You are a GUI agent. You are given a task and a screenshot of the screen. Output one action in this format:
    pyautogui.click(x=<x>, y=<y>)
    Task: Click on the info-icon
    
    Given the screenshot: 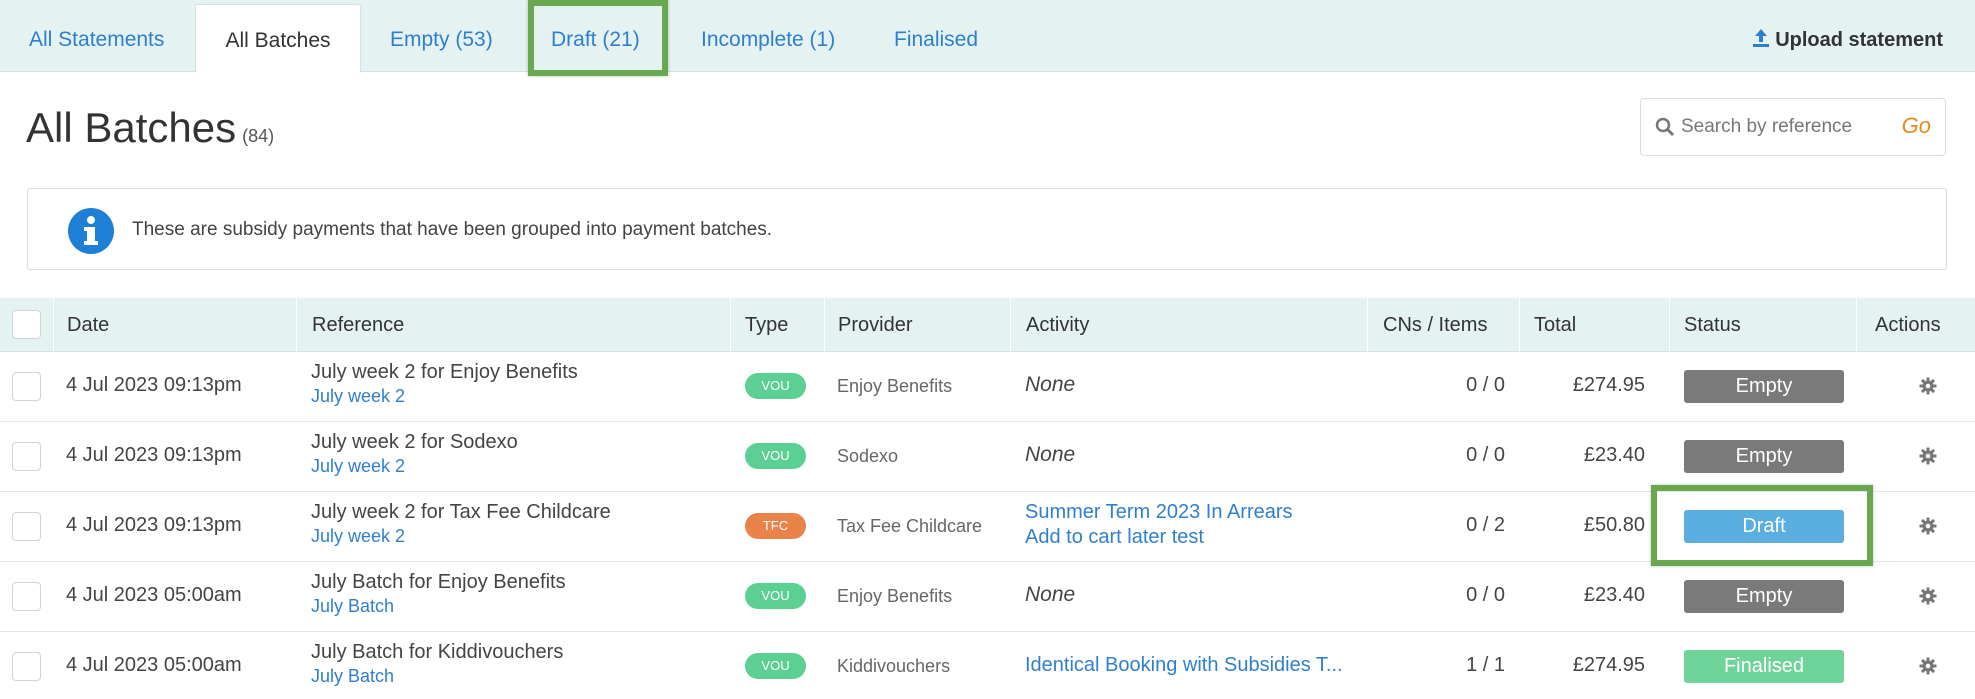 What is the action you would take?
    pyautogui.click(x=91, y=231)
    